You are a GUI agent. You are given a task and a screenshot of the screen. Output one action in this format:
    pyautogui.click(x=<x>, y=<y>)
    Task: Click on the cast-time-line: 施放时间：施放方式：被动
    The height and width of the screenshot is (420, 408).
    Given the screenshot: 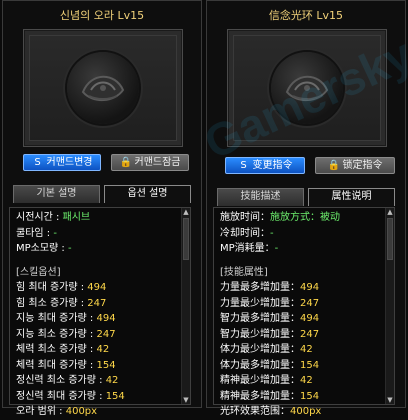 What is the action you would take?
    pyautogui.click(x=298, y=218)
    